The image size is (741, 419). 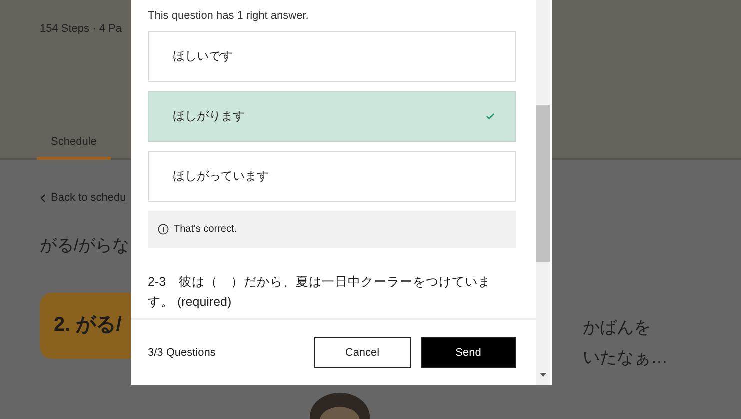 I want to click on chevron-left-icon, so click(x=43, y=198).